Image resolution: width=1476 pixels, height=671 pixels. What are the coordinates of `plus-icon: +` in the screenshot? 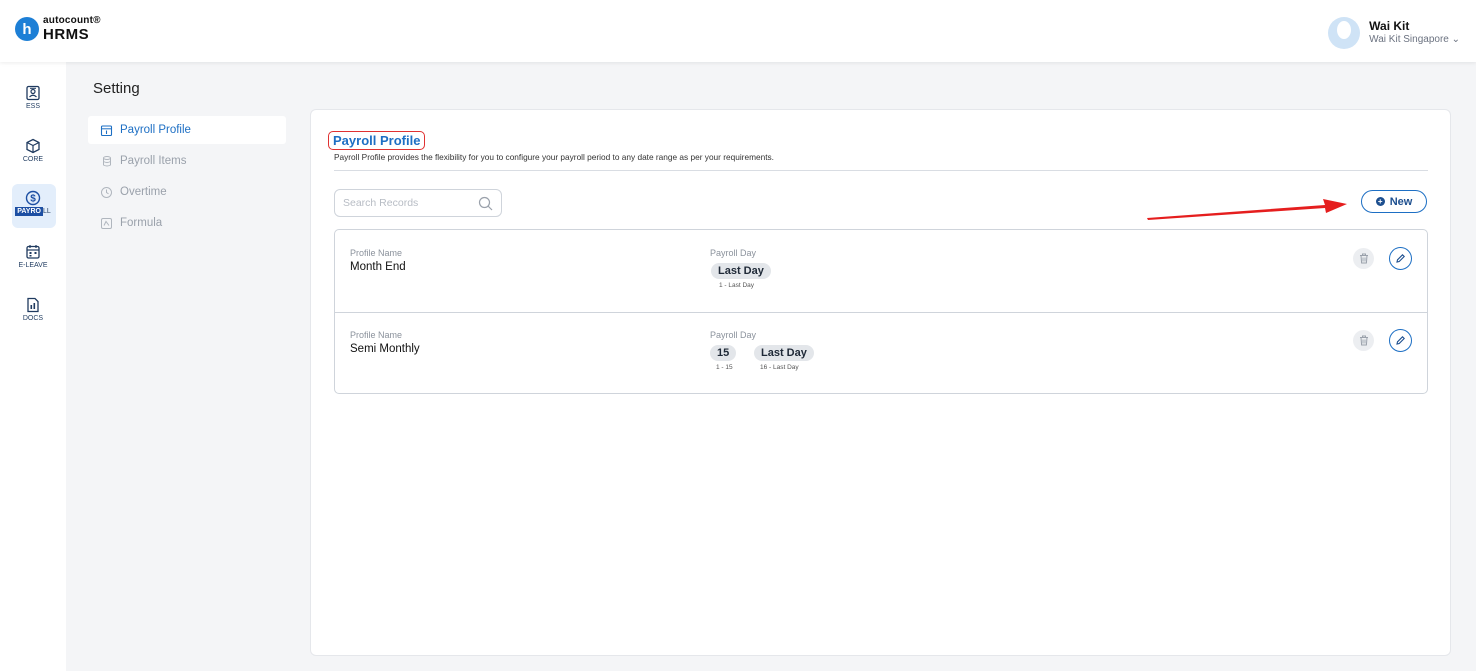 It's located at (1380, 201).